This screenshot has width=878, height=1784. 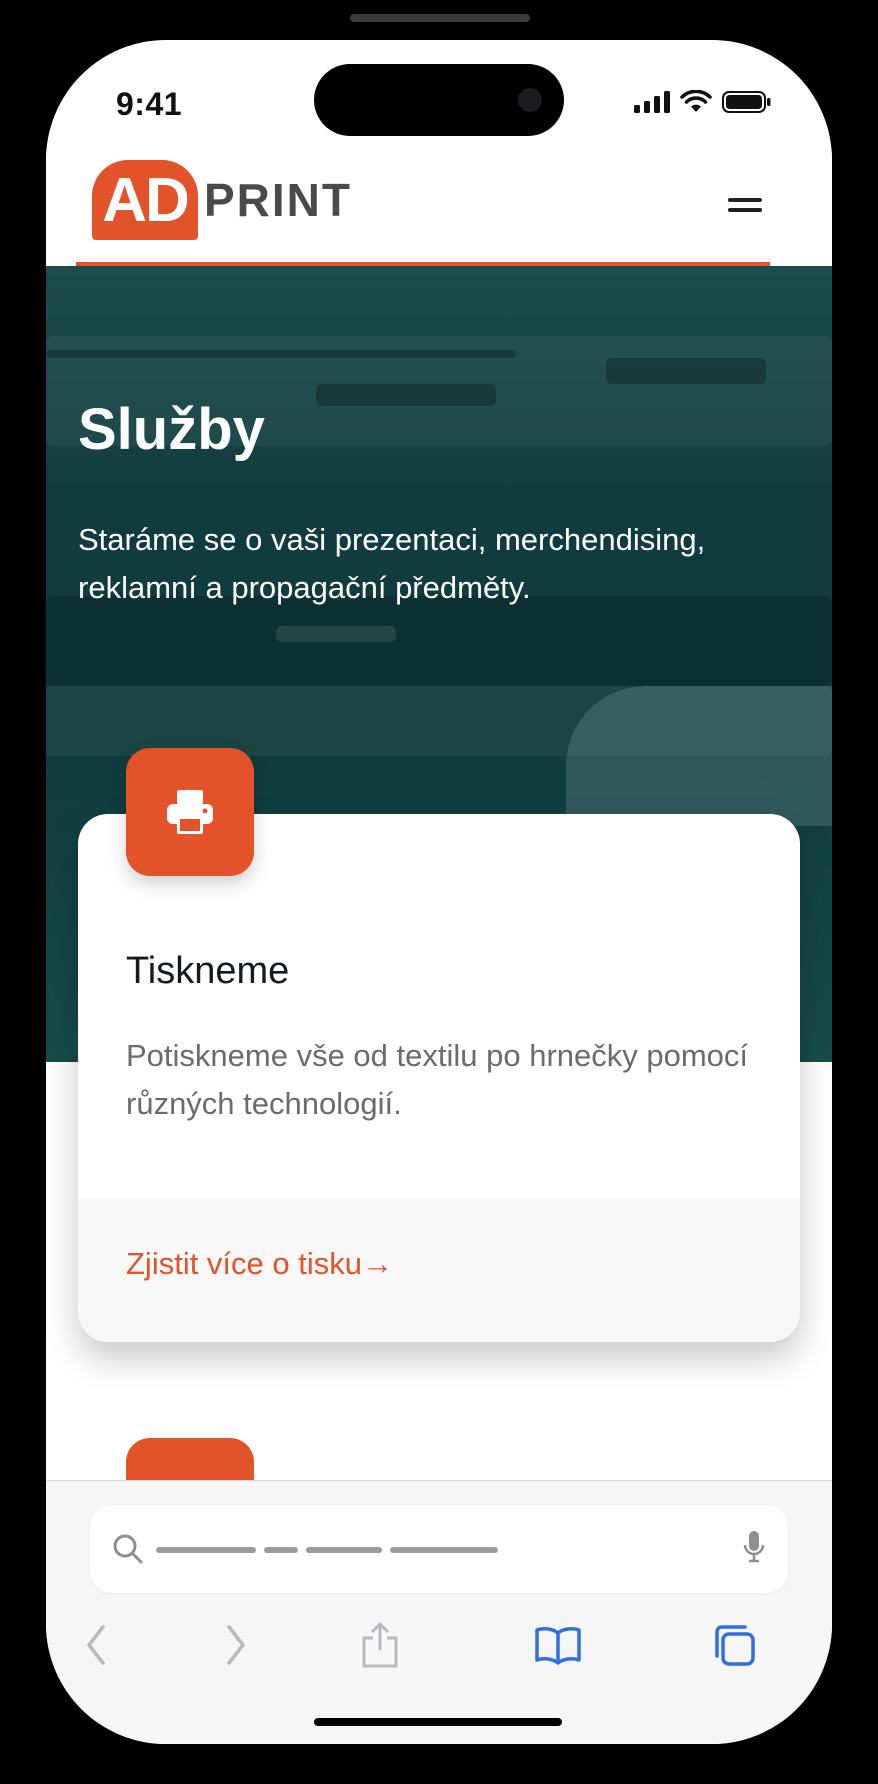 What do you see at coordinates (128, 1549) in the screenshot?
I see `search-icon` at bounding box center [128, 1549].